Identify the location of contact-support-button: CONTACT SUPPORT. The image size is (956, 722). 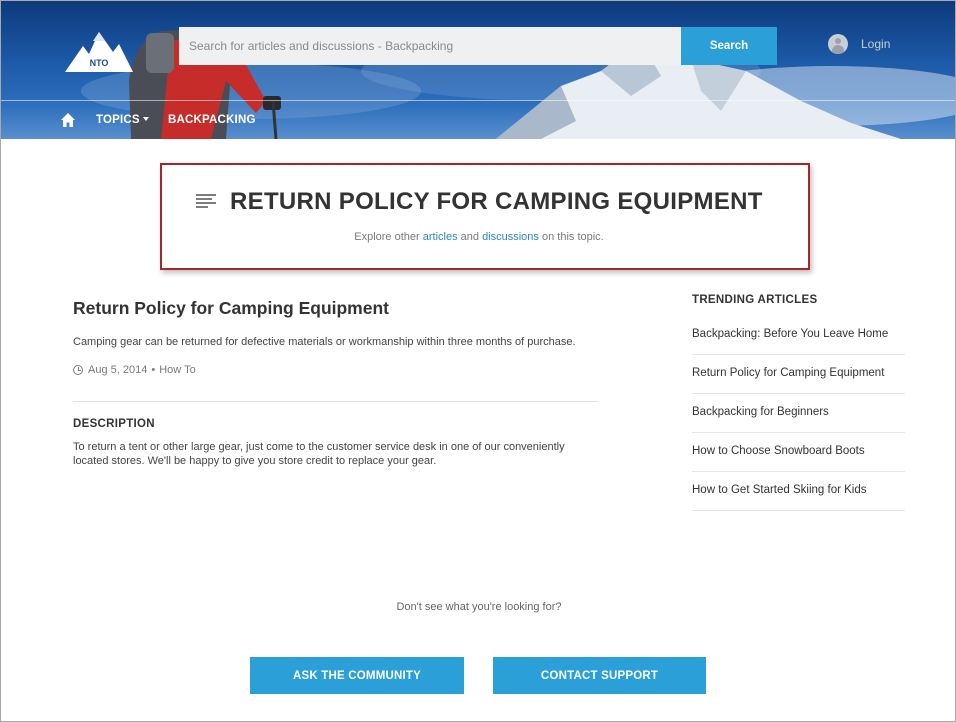
(599, 675).